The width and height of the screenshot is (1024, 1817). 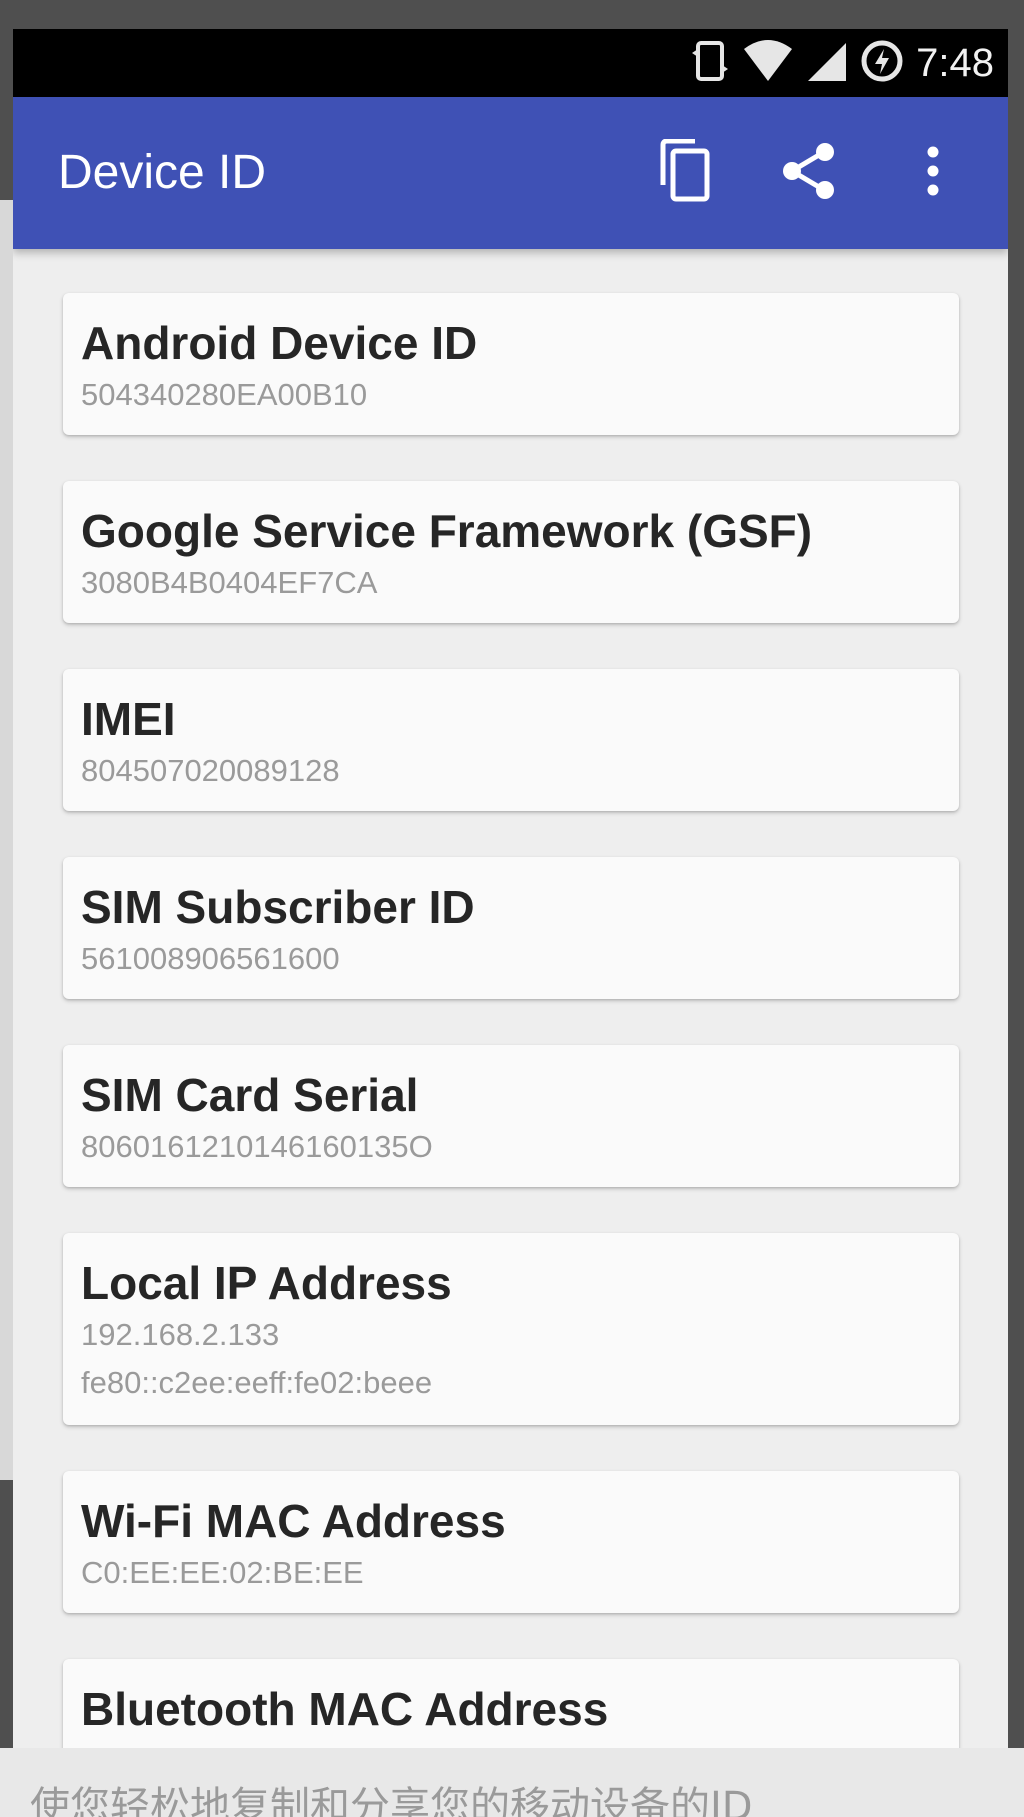 What do you see at coordinates (511, 1542) in the screenshot?
I see `card-wifi-mac-address: Wi-Fi MAC Address C0:EE:EE:02:BE:EE` at bounding box center [511, 1542].